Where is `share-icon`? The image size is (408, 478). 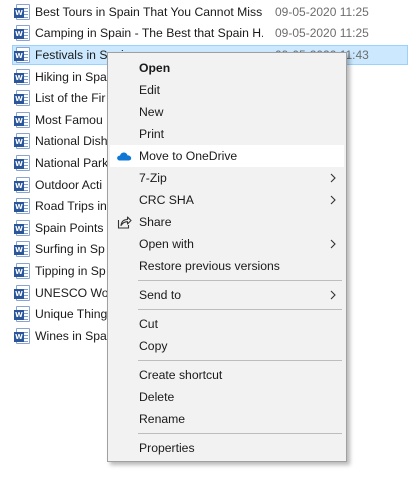 share-icon is located at coordinates (124, 222).